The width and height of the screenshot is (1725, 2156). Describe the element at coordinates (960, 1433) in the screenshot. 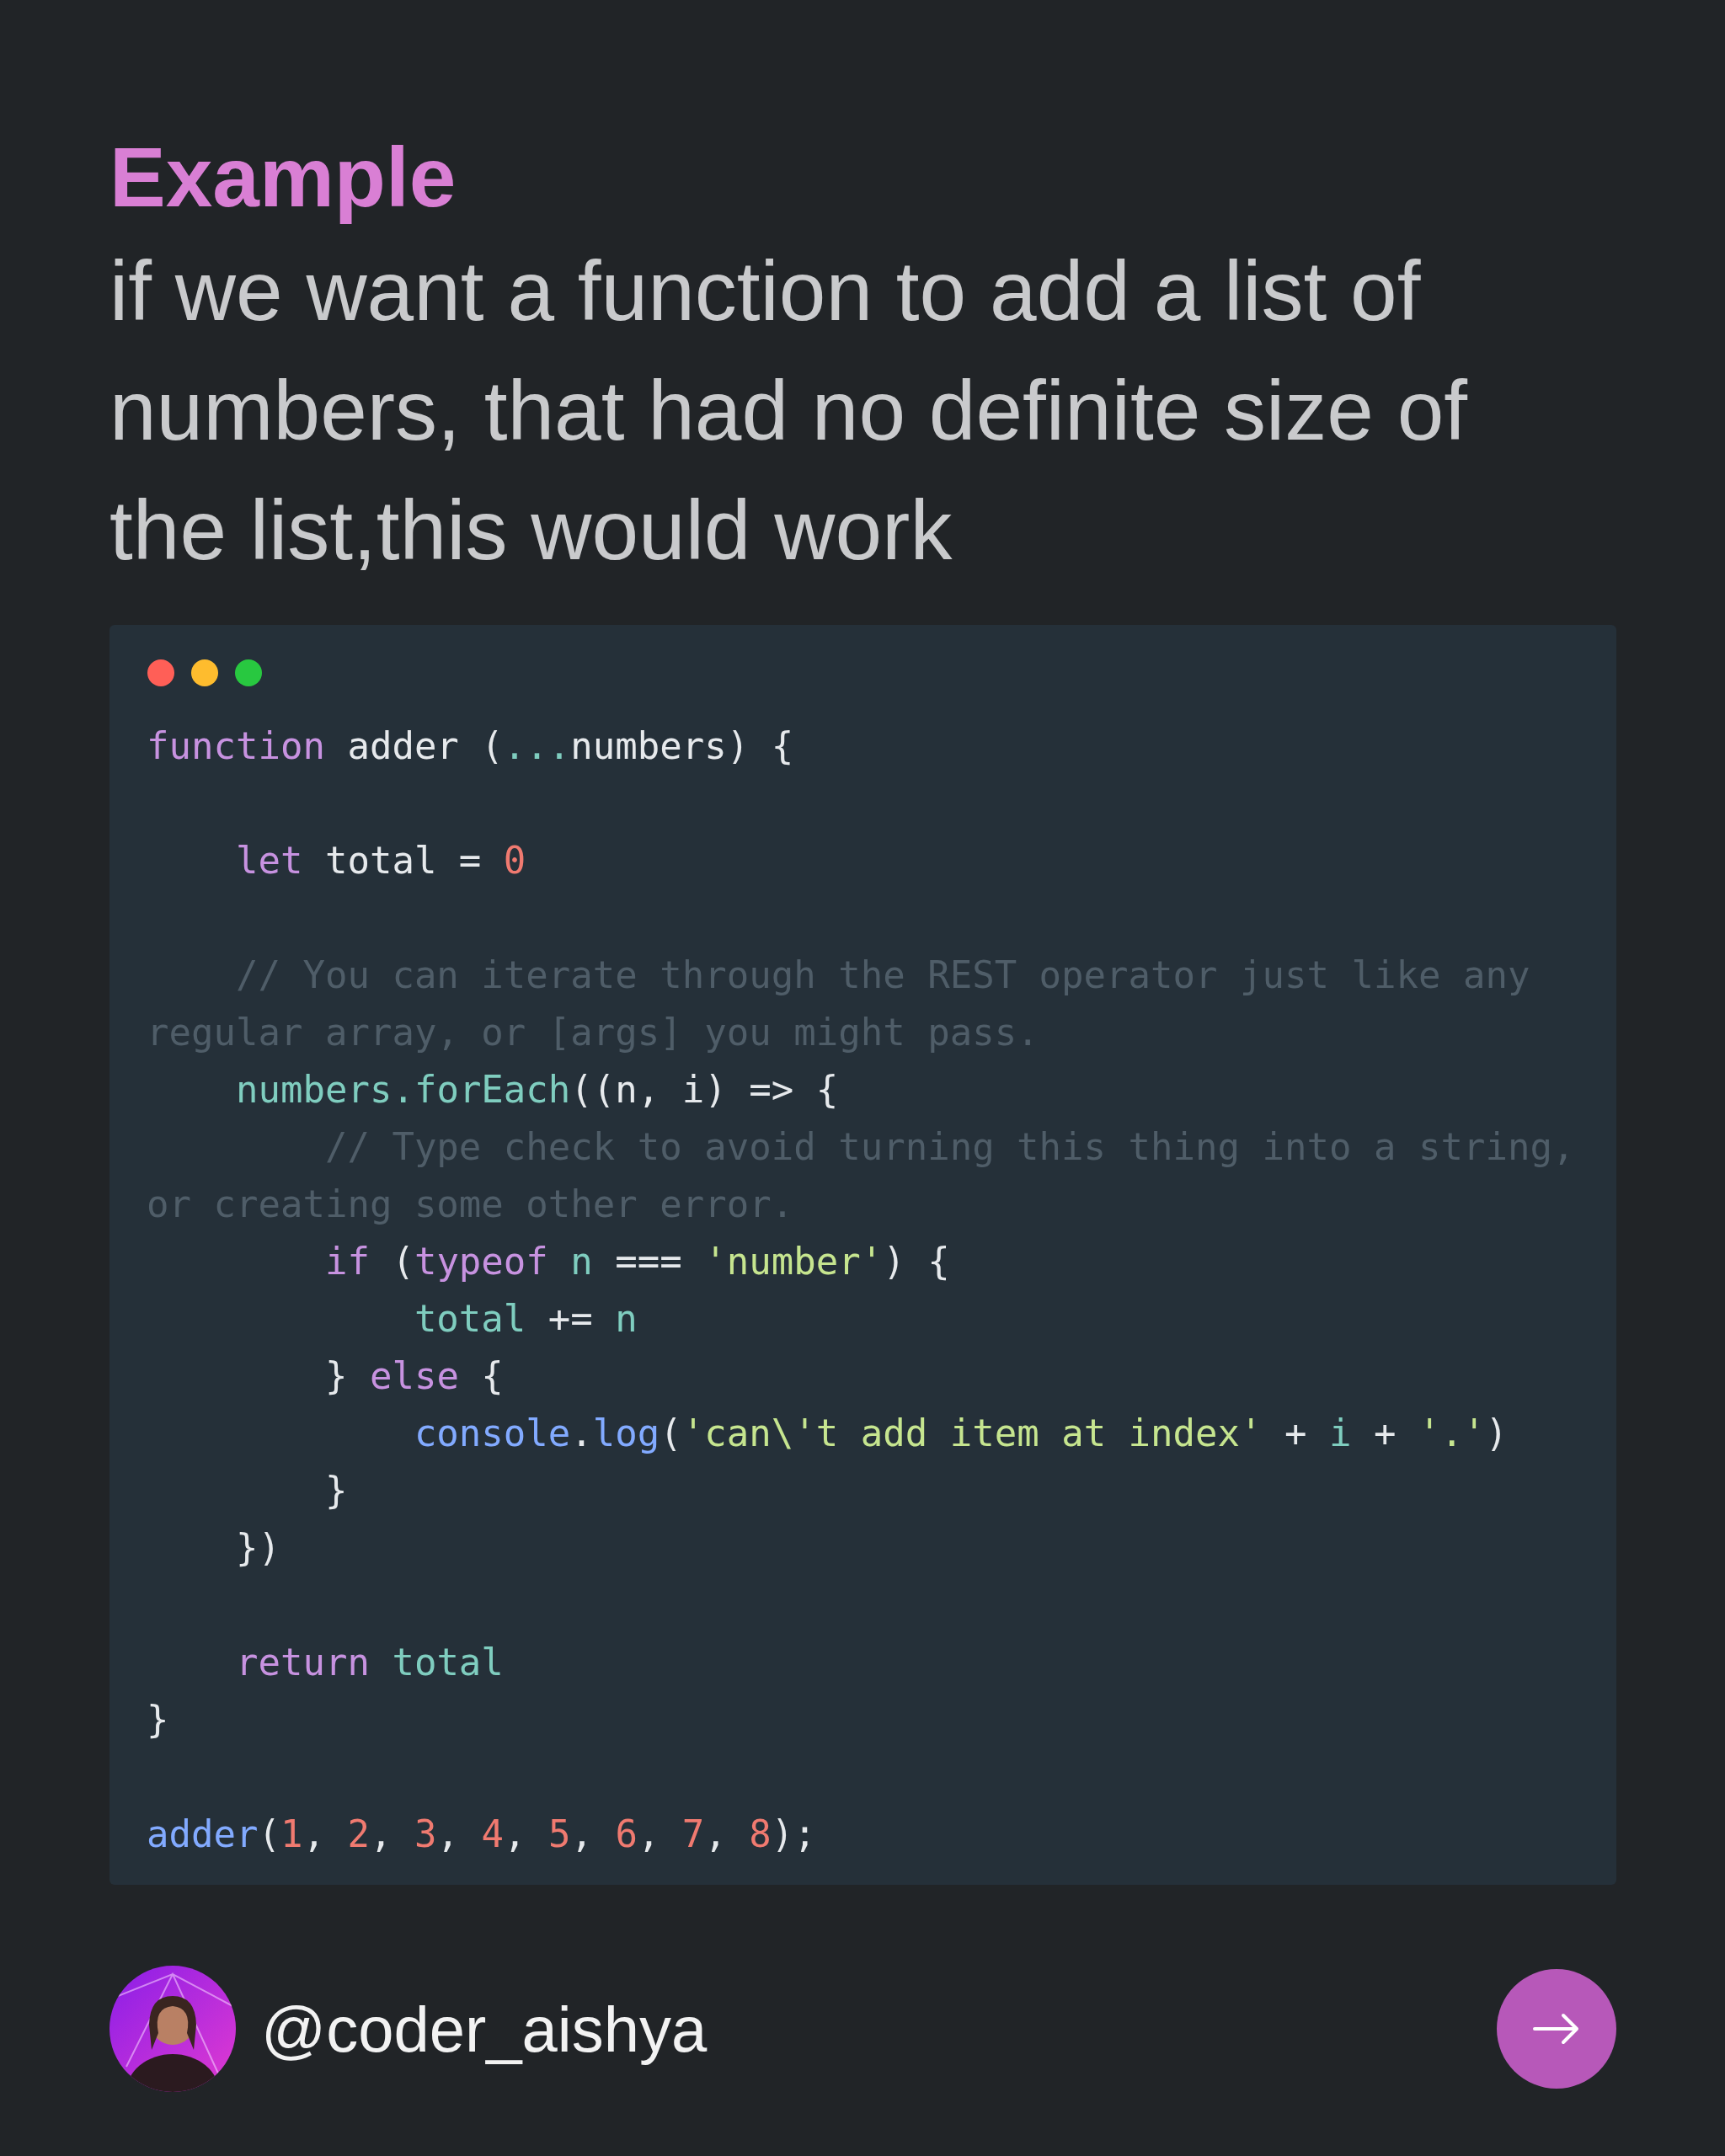

I see `code-line: console.log('can\'t add item at index' + i + '.')` at that location.